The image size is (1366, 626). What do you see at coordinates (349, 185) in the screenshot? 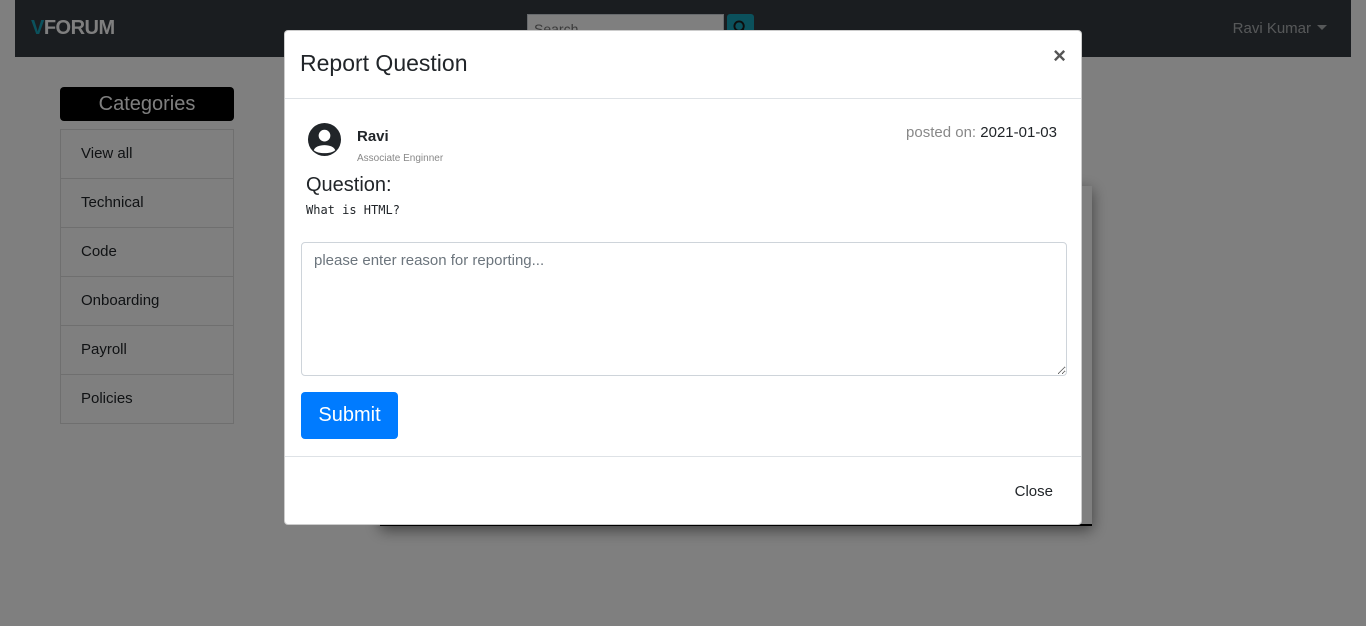
I see `question-label: Question:` at bounding box center [349, 185].